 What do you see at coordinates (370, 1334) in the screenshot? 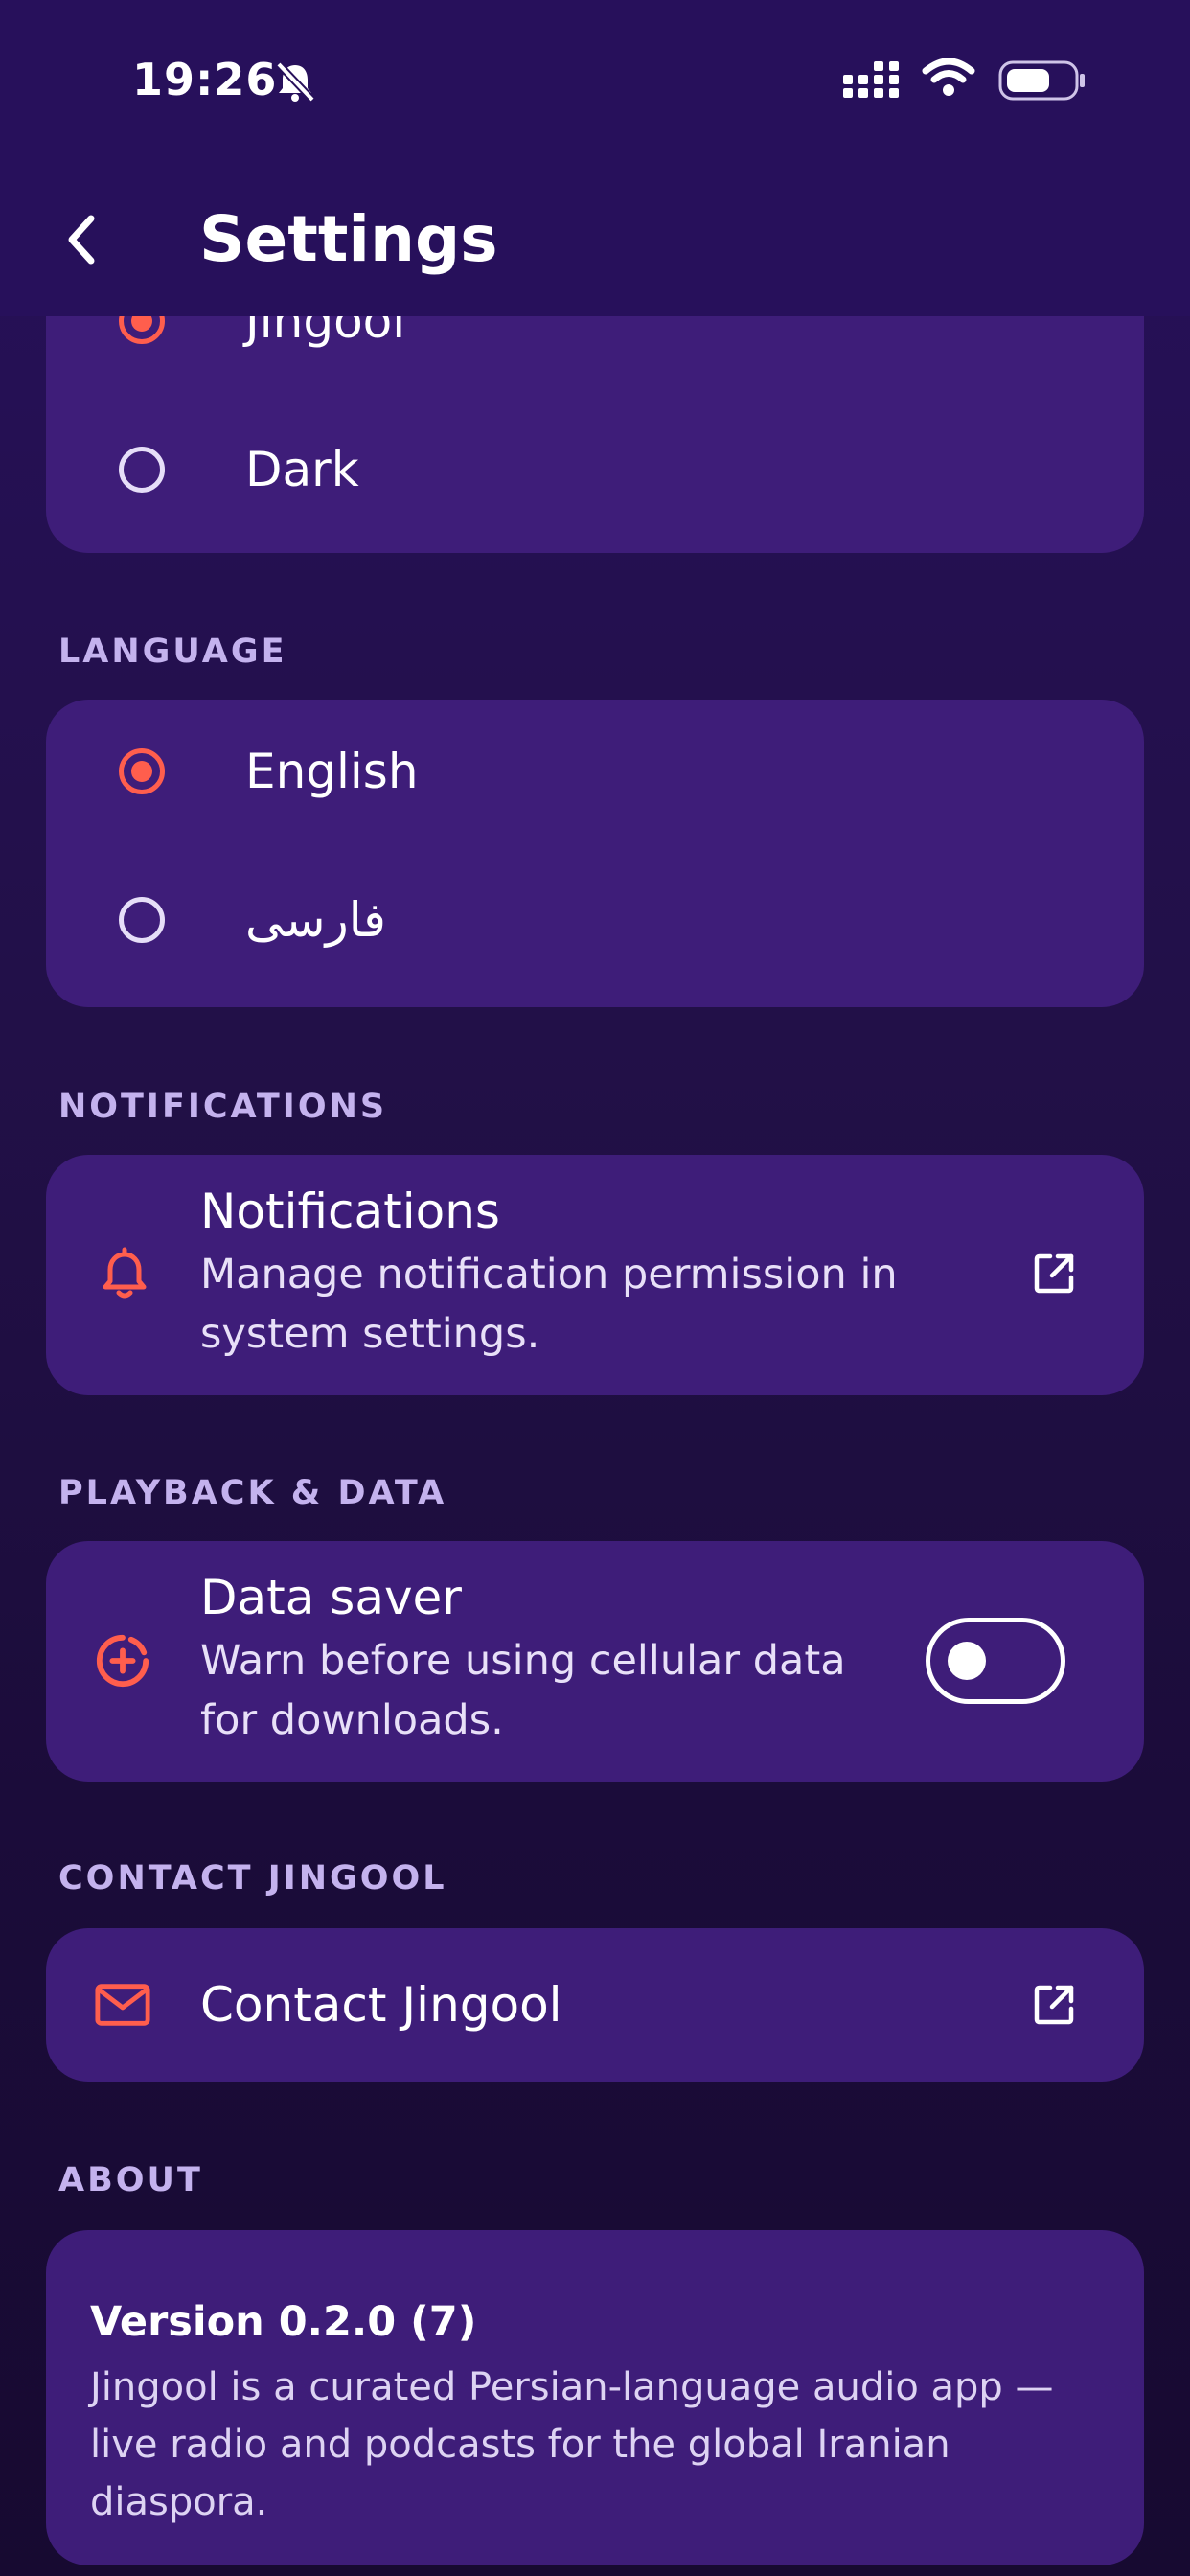
I see `row-subtitle: system settings.` at bounding box center [370, 1334].